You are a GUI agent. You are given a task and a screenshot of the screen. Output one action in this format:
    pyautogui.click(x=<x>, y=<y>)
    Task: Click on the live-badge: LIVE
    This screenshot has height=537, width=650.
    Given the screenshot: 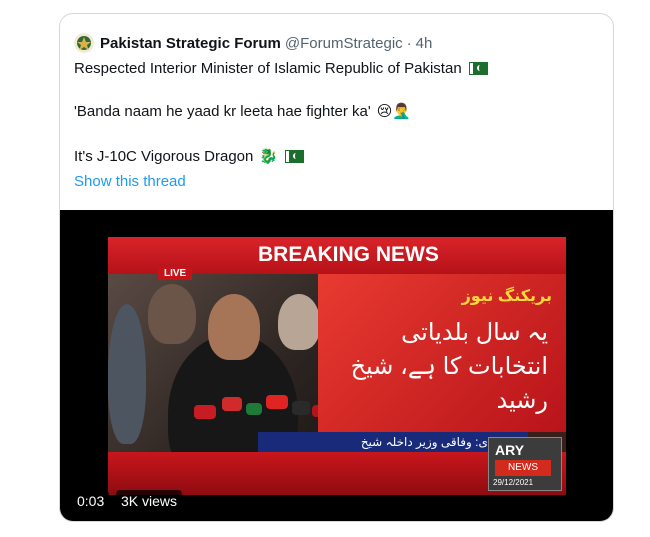 What is the action you would take?
    pyautogui.click(x=175, y=273)
    